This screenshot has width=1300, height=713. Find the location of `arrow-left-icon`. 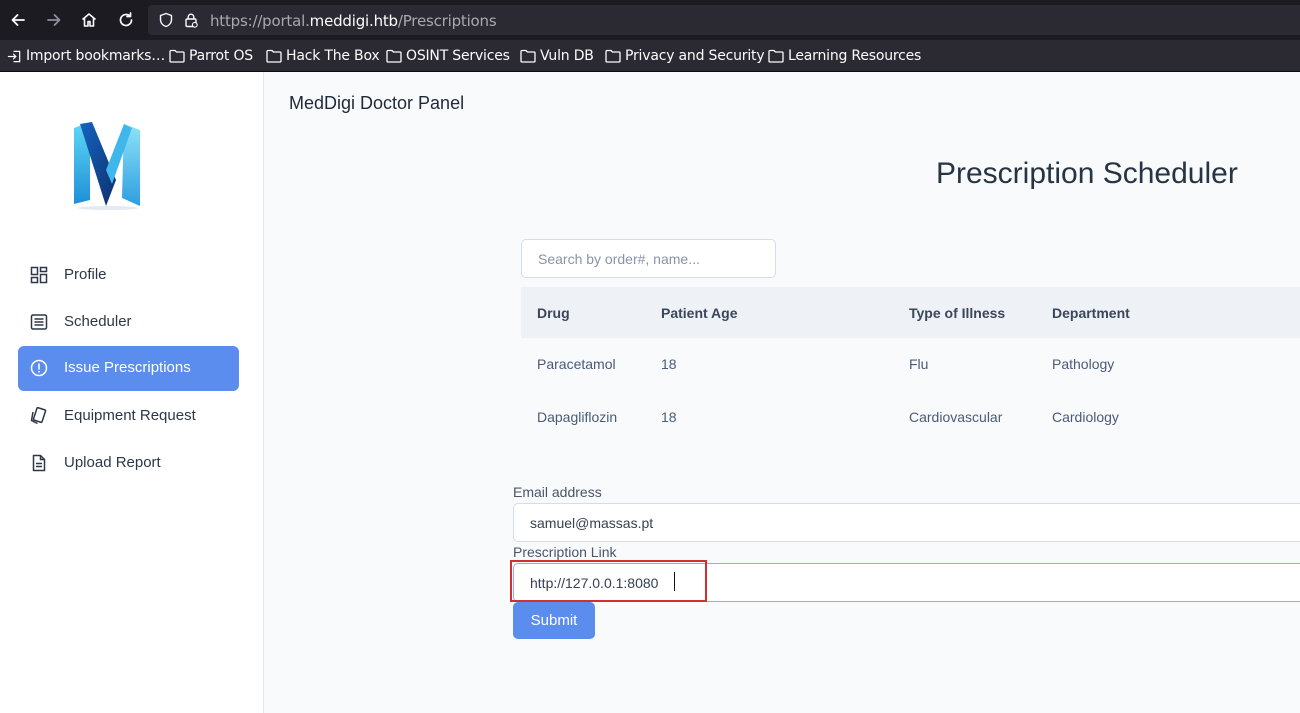

arrow-left-icon is located at coordinates (18, 20).